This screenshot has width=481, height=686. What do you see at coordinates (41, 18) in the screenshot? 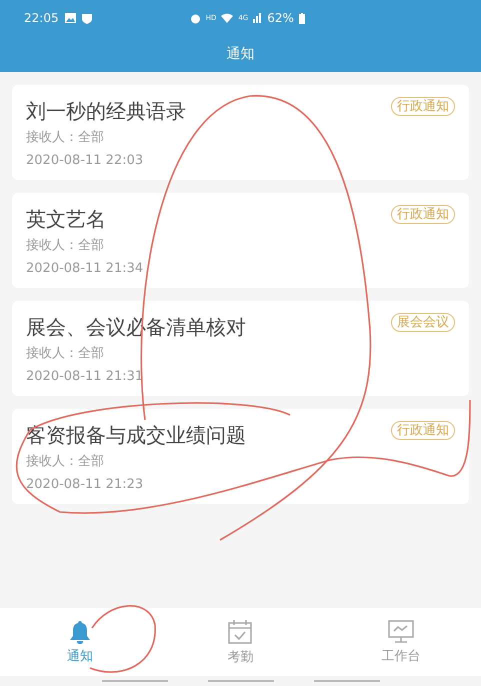
I see `clock: 22:05` at bounding box center [41, 18].